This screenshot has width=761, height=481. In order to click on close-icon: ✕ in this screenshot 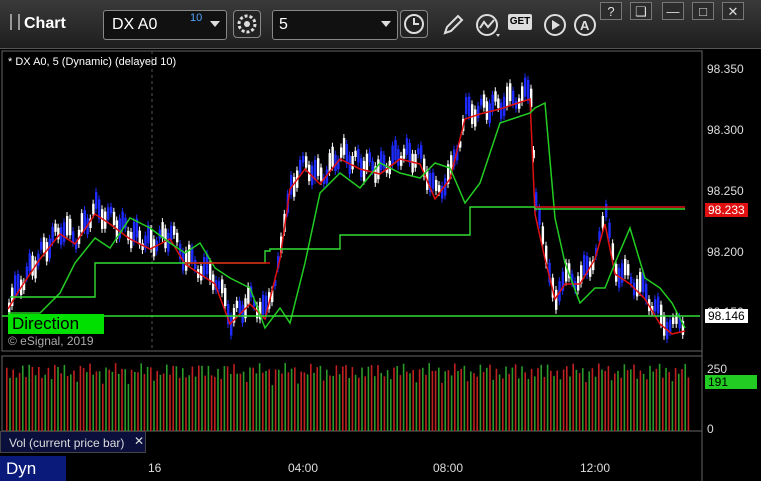, I will do `click(139, 441)`.